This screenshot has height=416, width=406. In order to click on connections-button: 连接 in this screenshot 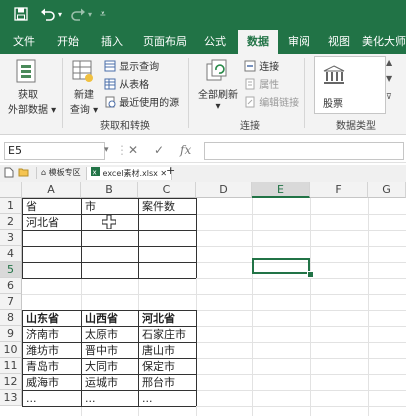, I will do `click(261, 66)`.